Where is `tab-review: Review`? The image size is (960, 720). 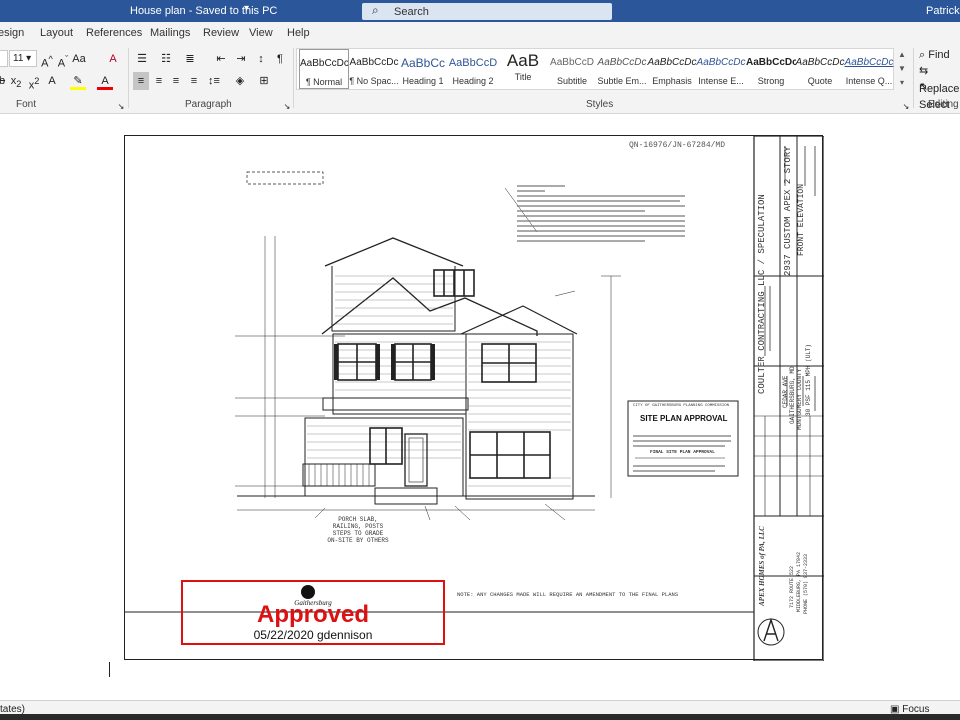 tab-review: Review is located at coordinates (221, 33).